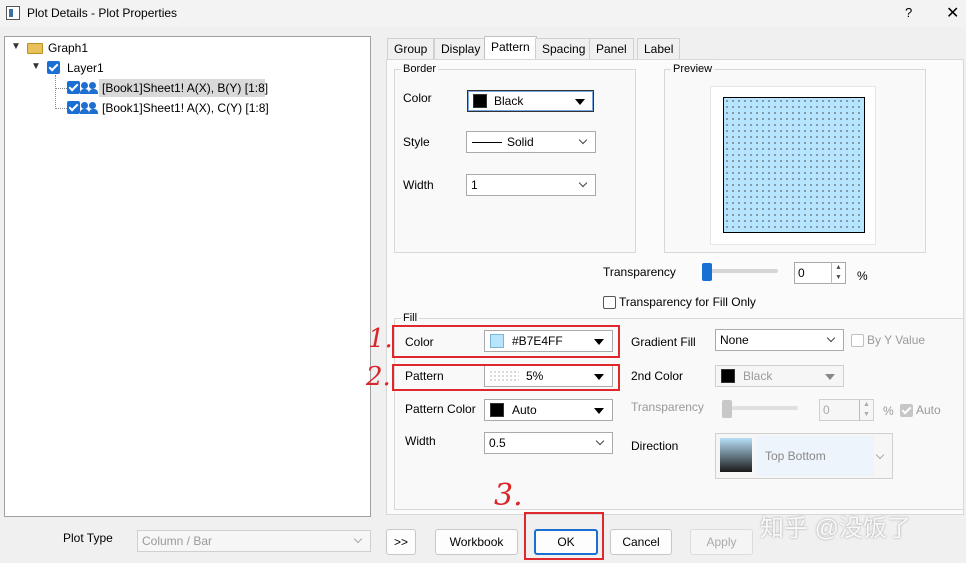 The height and width of the screenshot is (563, 966). What do you see at coordinates (417, 98) in the screenshot?
I see `border-color-label: Color` at bounding box center [417, 98].